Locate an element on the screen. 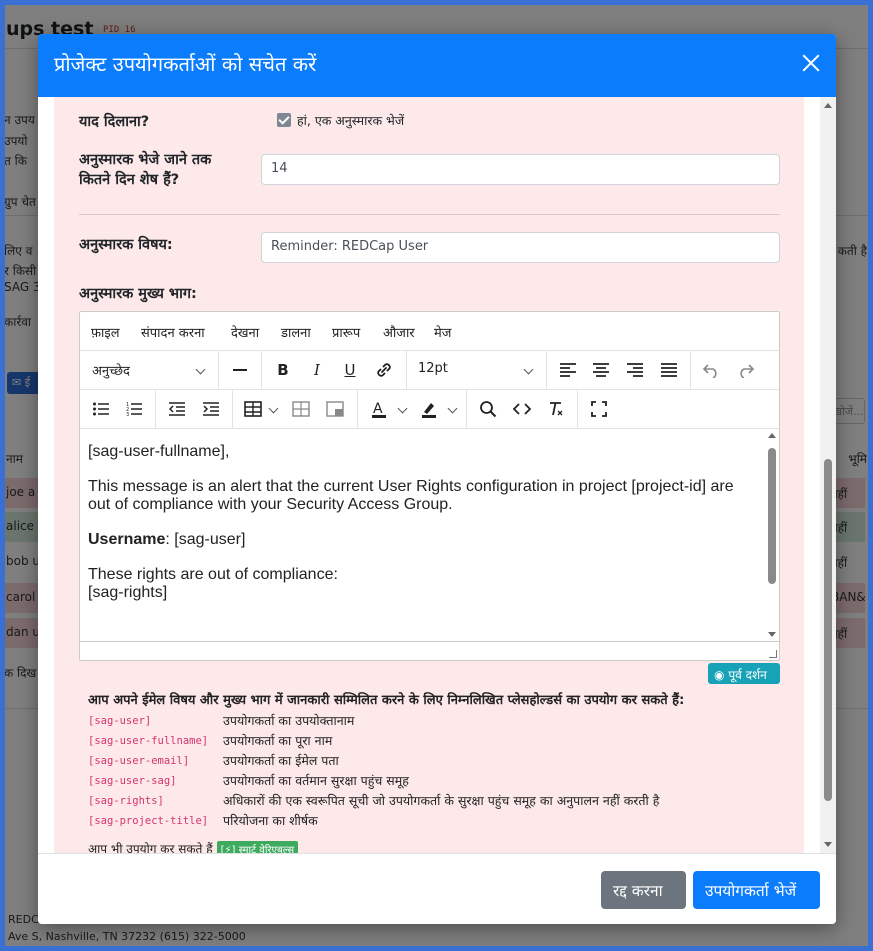 The width and height of the screenshot is (873, 951). paragraph-select: अनुच्छेद is located at coordinates (111, 370).